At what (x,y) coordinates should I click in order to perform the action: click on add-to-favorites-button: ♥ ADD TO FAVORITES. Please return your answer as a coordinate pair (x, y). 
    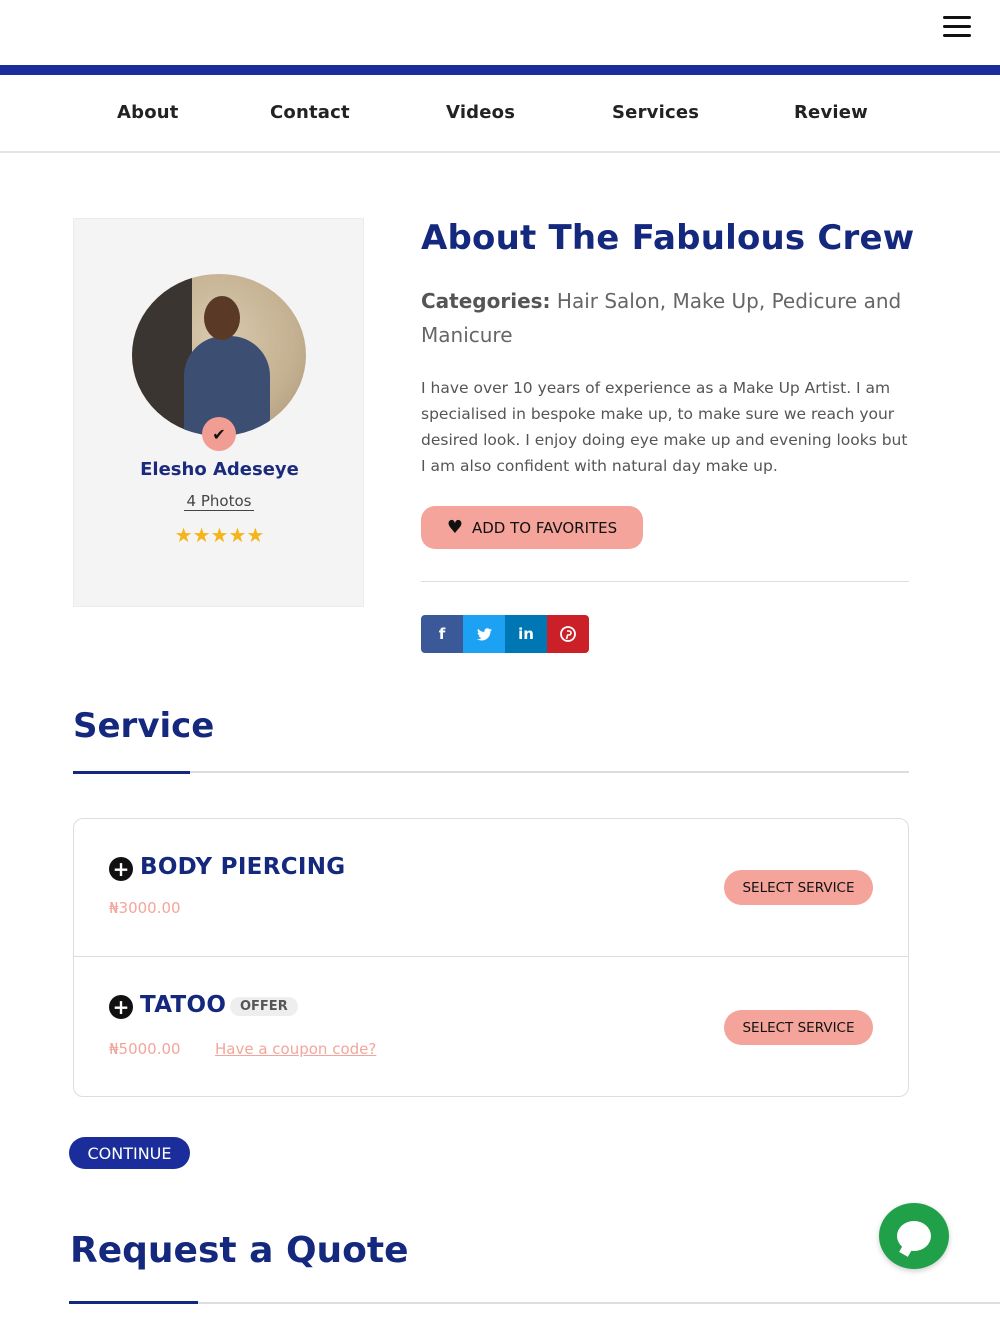
    Looking at the image, I should click on (532, 527).